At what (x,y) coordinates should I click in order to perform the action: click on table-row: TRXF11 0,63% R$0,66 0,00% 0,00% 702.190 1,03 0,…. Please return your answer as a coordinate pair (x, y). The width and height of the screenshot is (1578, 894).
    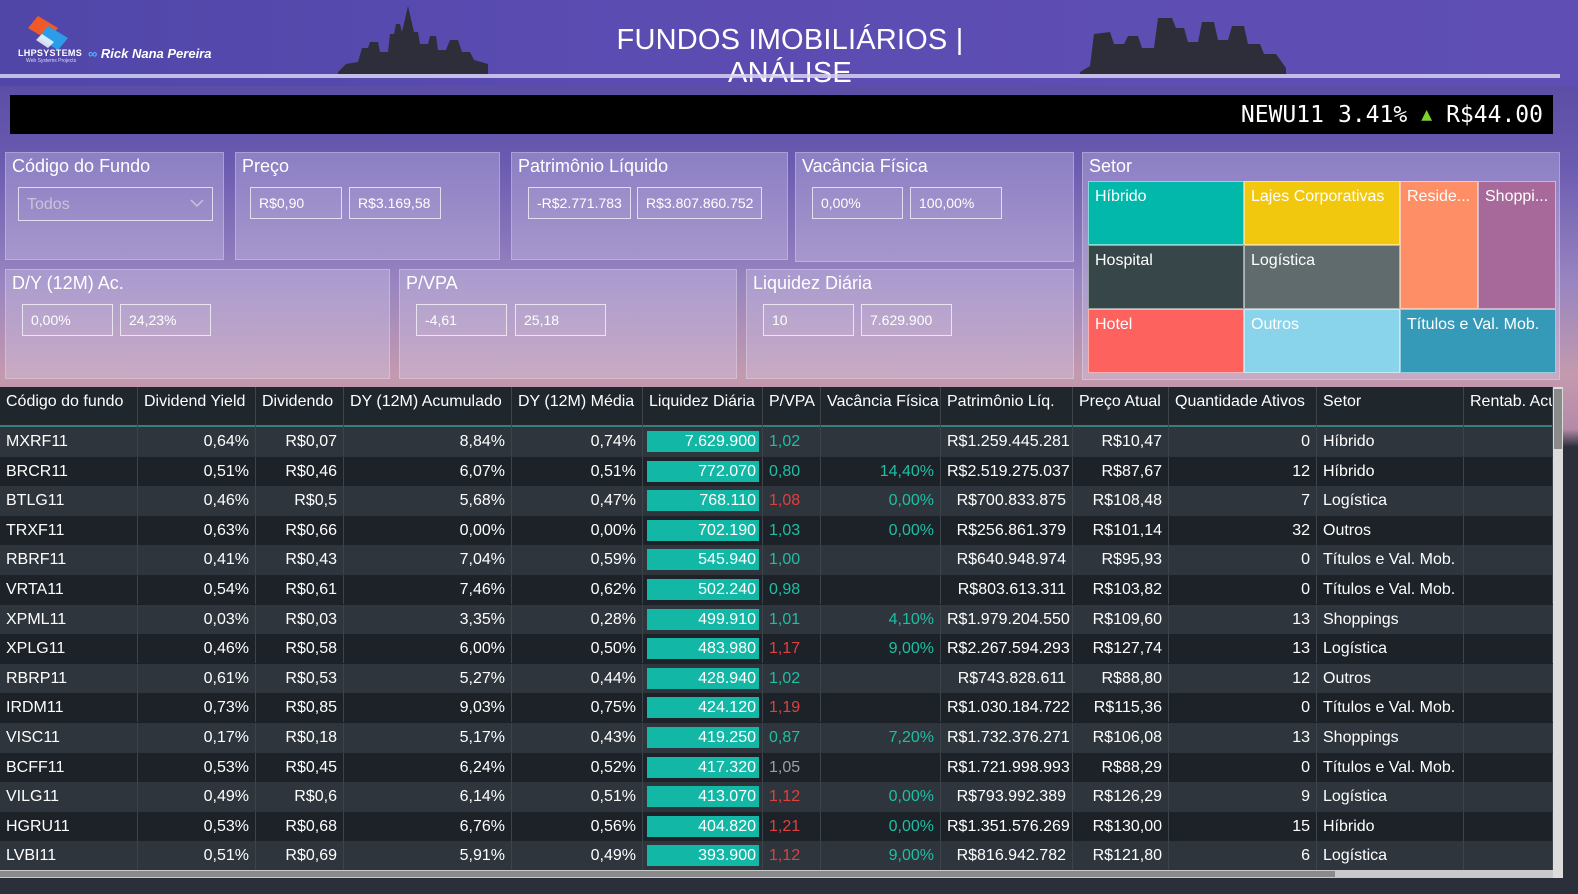
    Looking at the image, I should click on (776, 530).